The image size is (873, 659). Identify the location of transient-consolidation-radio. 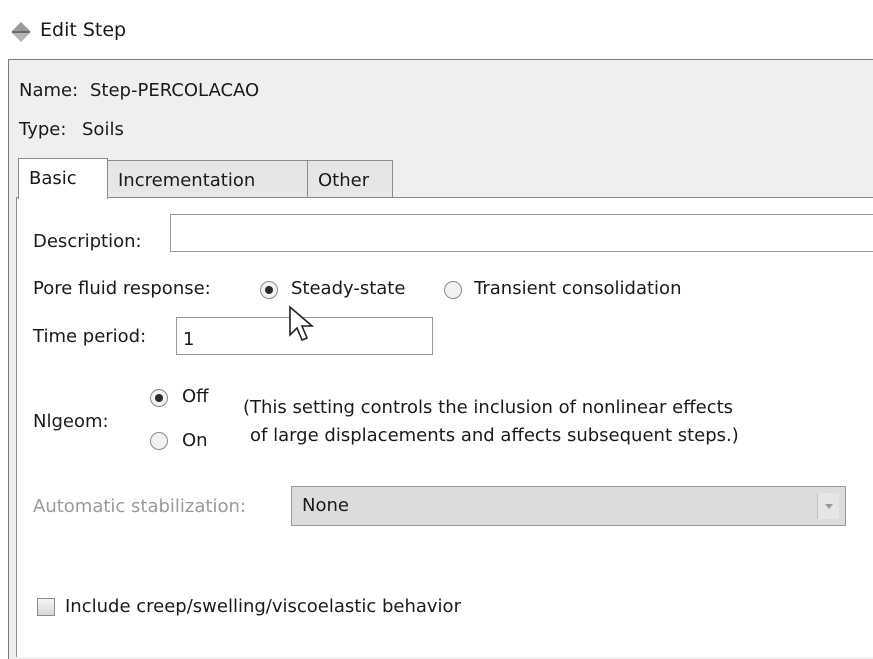
(453, 290).